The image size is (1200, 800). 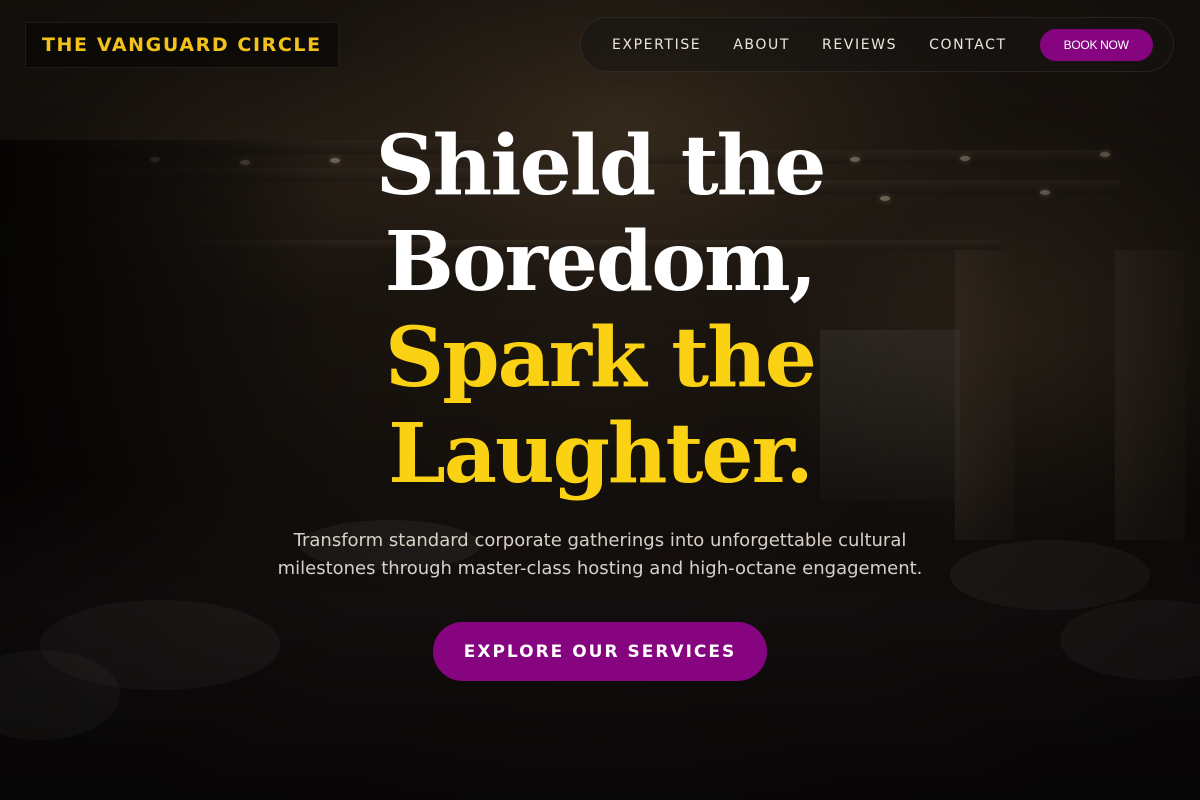 I want to click on nav-link-contact: CONTACT, so click(x=968, y=45).